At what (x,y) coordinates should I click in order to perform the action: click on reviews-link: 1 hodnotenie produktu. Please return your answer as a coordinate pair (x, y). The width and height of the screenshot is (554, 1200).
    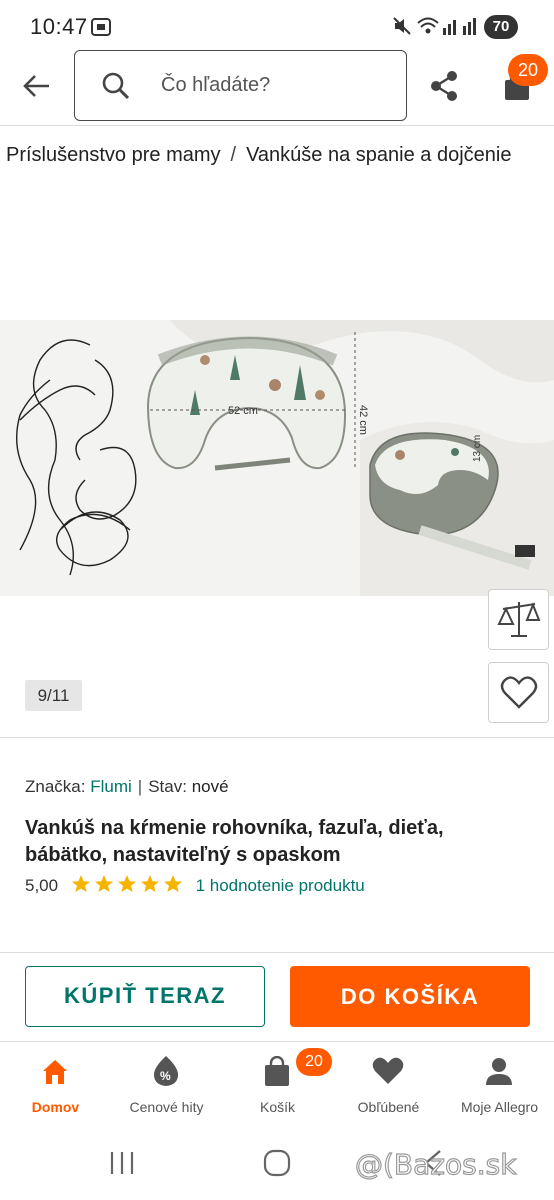
    Looking at the image, I should click on (280, 885).